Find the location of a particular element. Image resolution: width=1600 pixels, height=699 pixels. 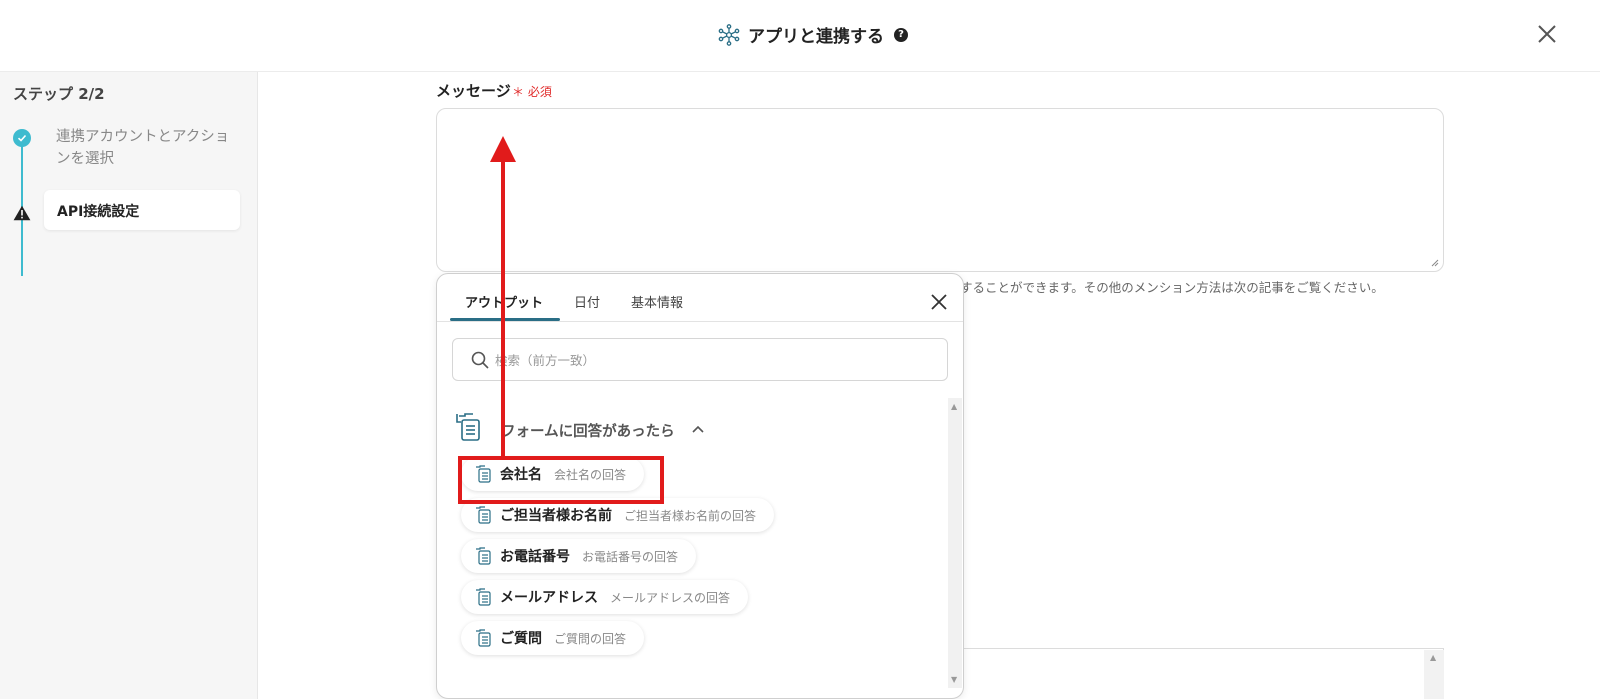

output-item-desc: お電話番号の回答 is located at coordinates (630, 556).